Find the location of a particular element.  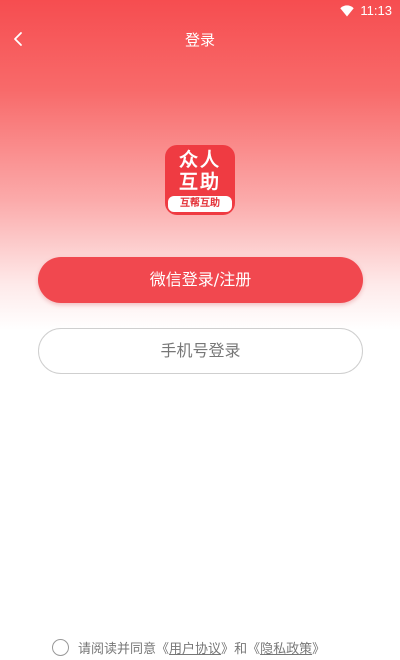

agreement-conjunction: 和 is located at coordinates (241, 649).